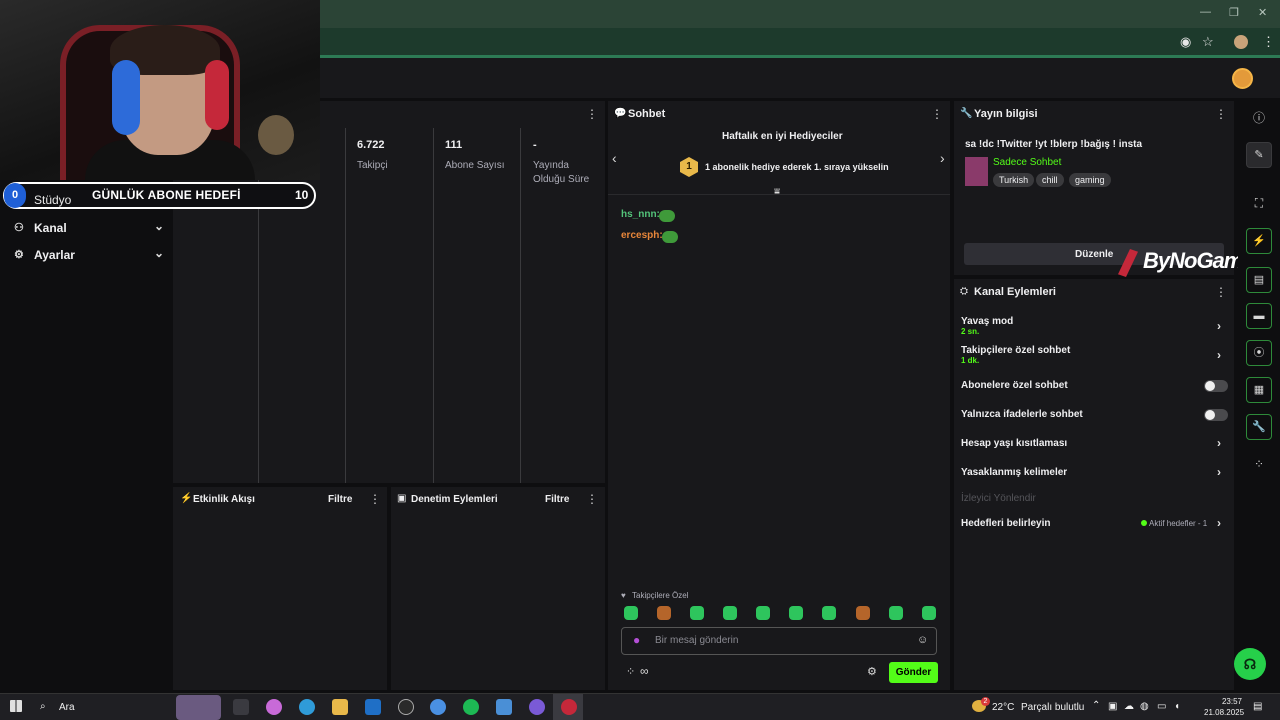 The width and height of the screenshot is (1280, 720). What do you see at coordinates (970, 360) in the screenshot?
I see `followers-only-chat-value: 1 dk.` at bounding box center [970, 360].